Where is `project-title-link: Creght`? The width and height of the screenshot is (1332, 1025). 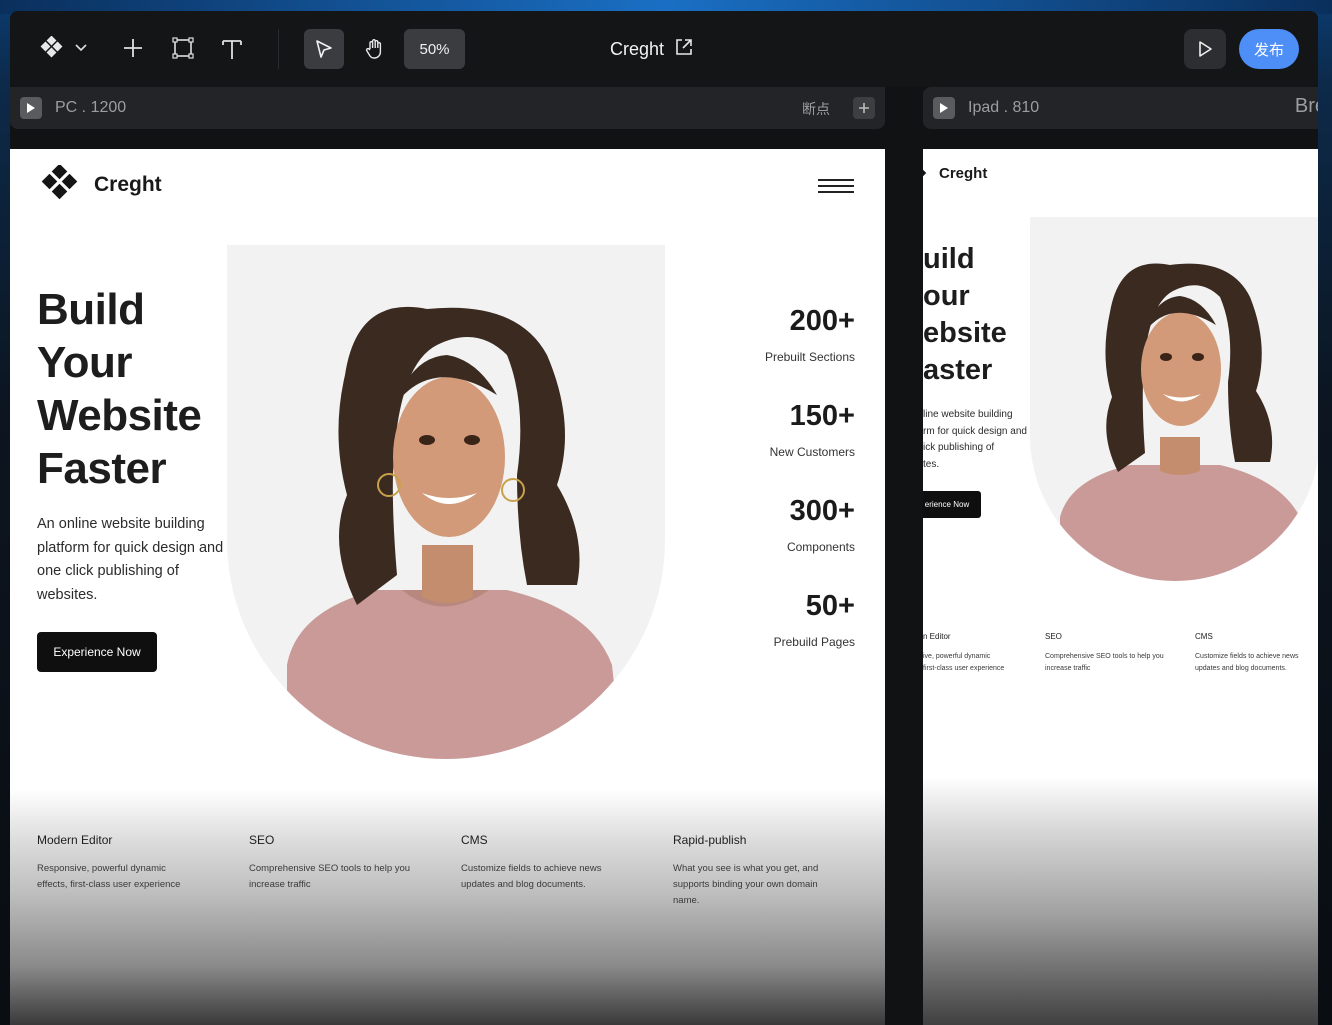
project-title-link: Creght is located at coordinates (652, 49).